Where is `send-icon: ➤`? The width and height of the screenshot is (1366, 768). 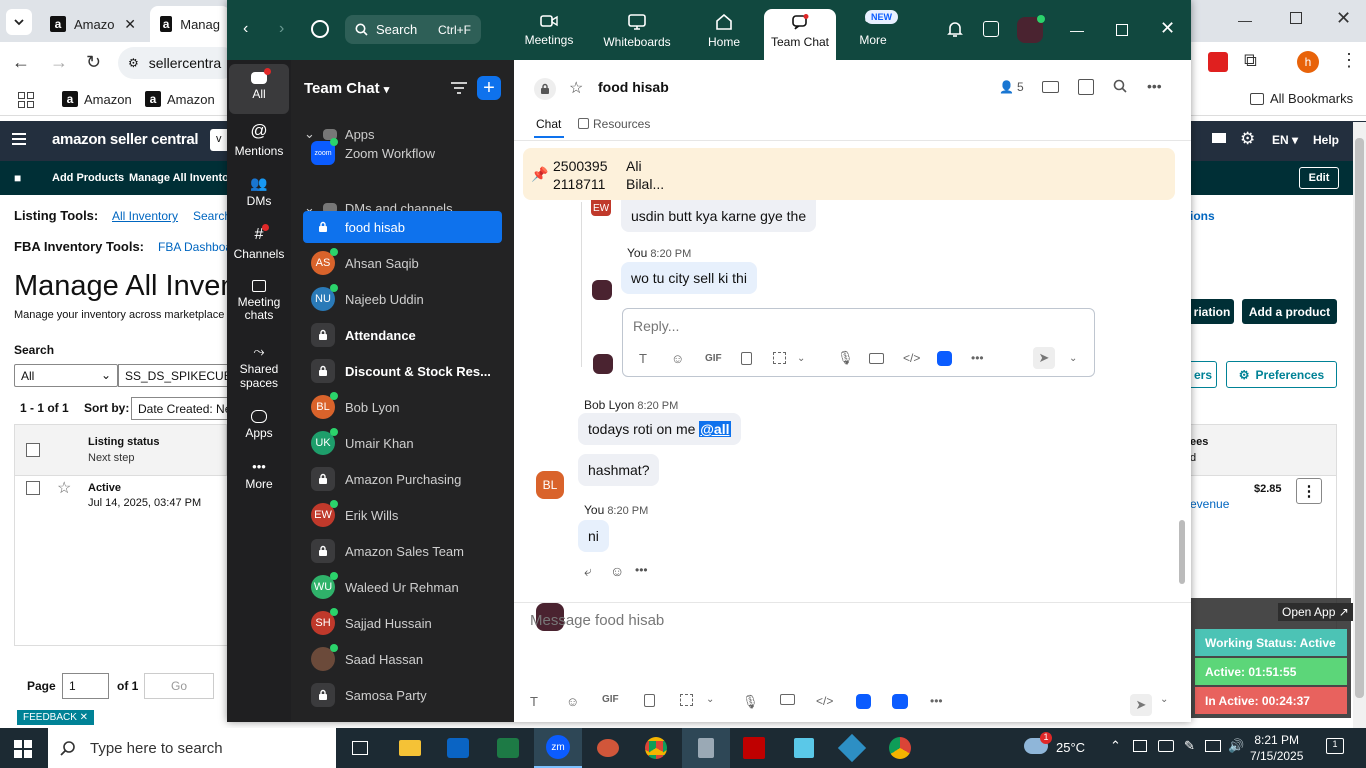 send-icon: ➤ is located at coordinates (1044, 358).